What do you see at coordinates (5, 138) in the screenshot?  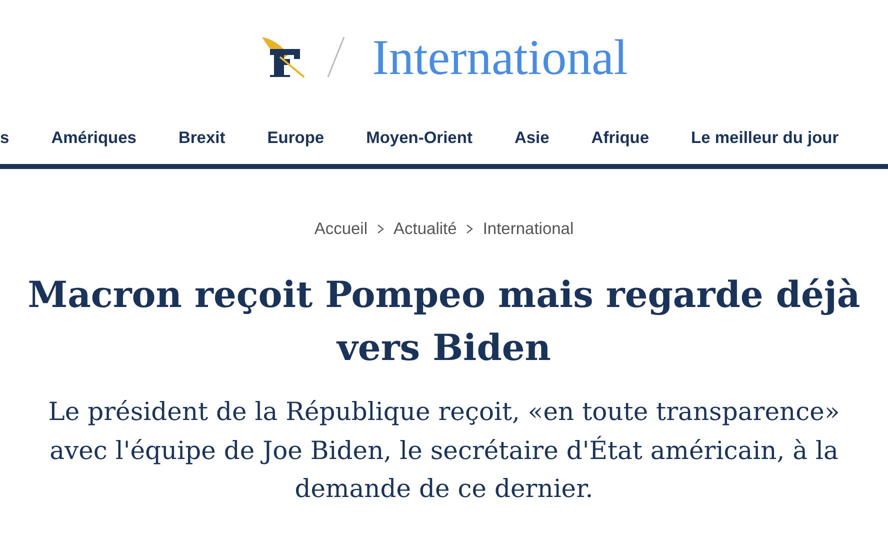 I see `nav-link: s` at bounding box center [5, 138].